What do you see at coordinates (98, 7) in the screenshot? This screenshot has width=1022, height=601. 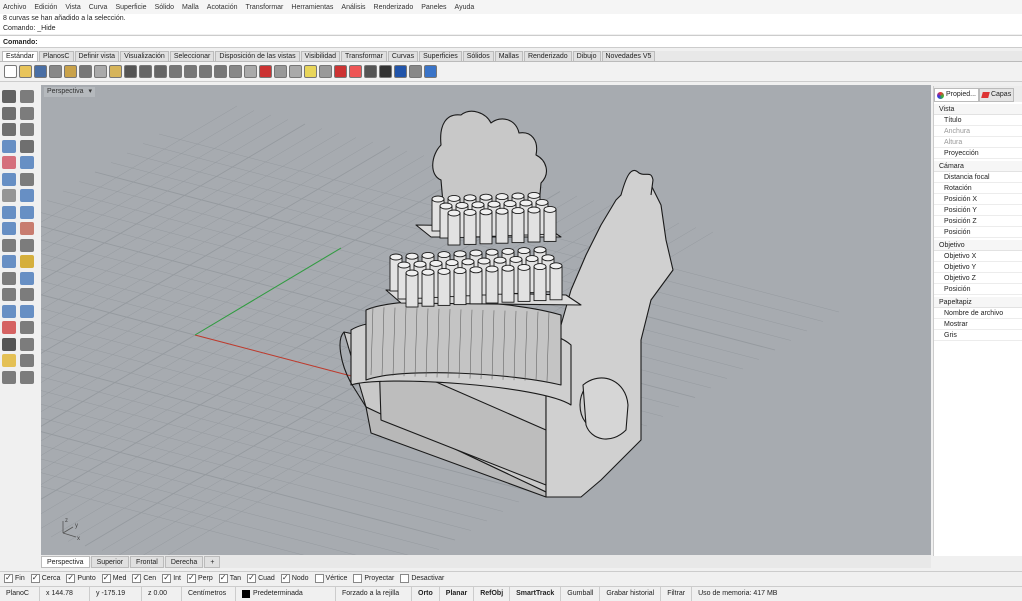 I see `menu-item: Curva` at bounding box center [98, 7].